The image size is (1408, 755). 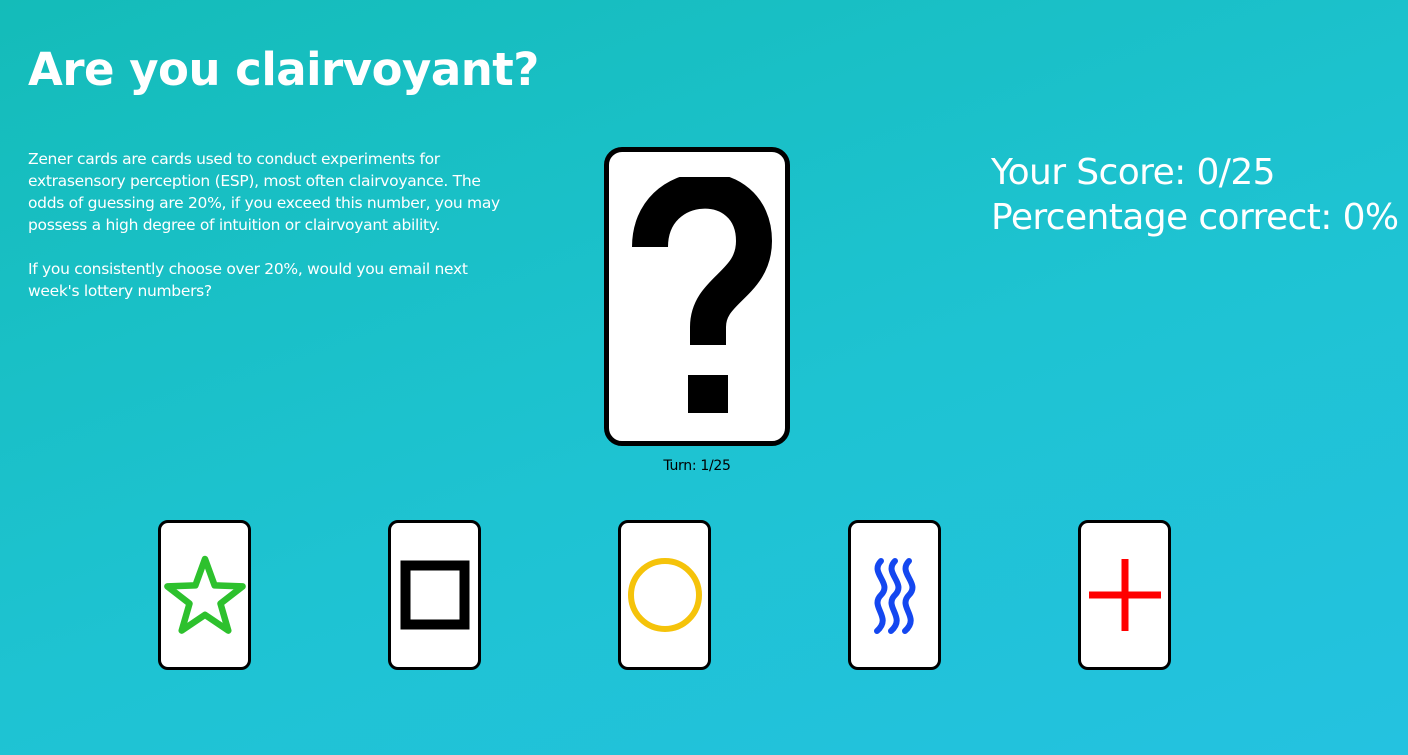 I want to click on choice-card-waves, so click(x=894, y=595).